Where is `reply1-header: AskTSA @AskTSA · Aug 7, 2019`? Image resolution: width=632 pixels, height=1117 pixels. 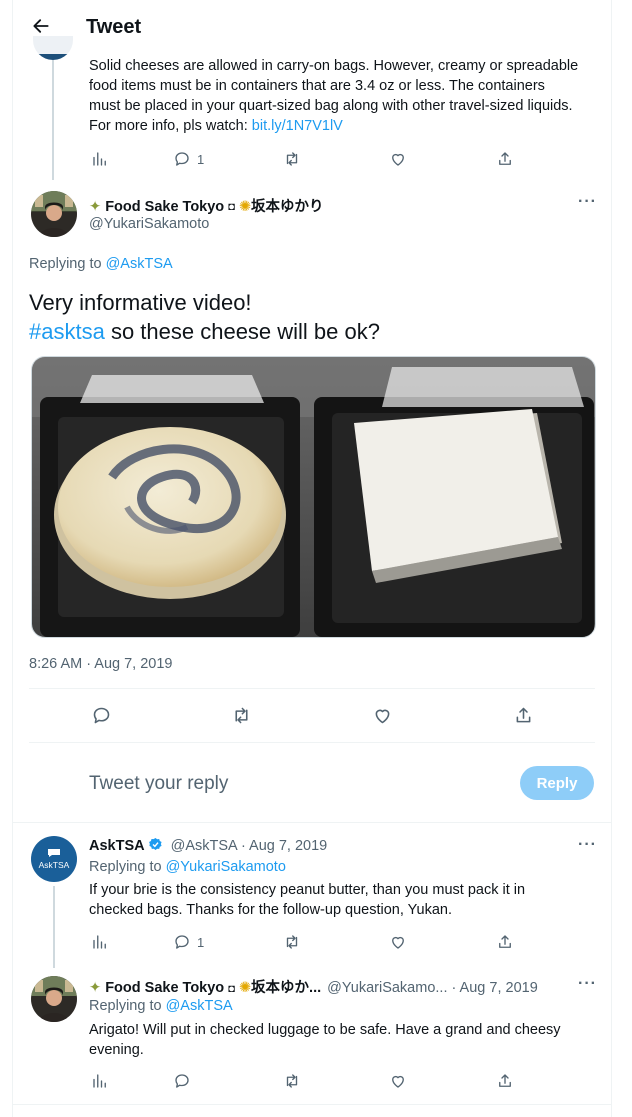 reply1-header: AskTSA @AskTSA · Aug 7, 2019 is located at coordinates (208, 845).